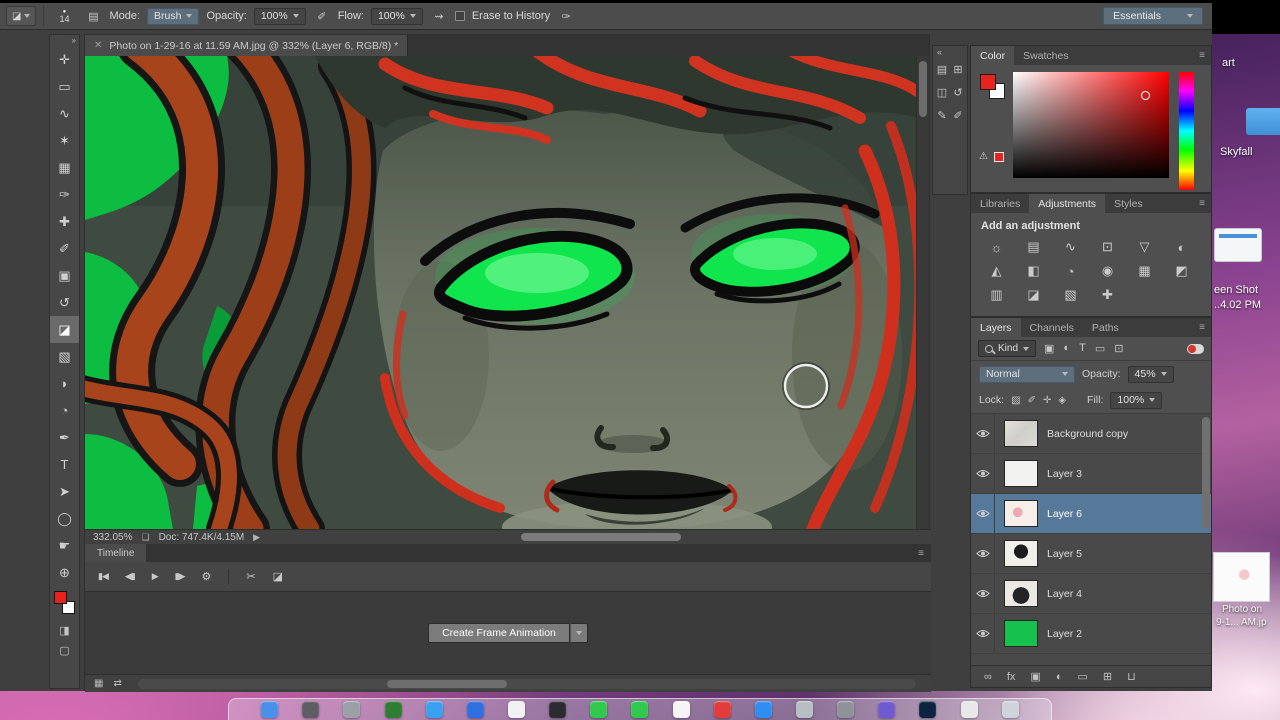 This screenshot has width=1280, height=720. Describe the element at coordinates (1064, 634) in the screenshot. I see `layer-name: Layer 2` at that location.